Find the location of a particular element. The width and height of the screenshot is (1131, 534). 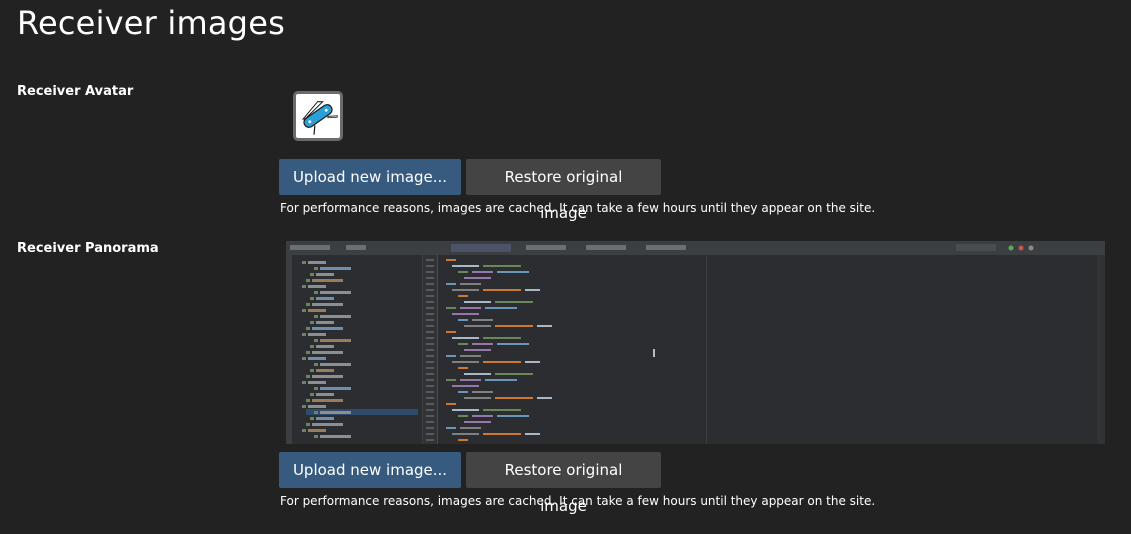

receiver-panorama-label: Receiver Panorama is located at coordinates (88, 248).